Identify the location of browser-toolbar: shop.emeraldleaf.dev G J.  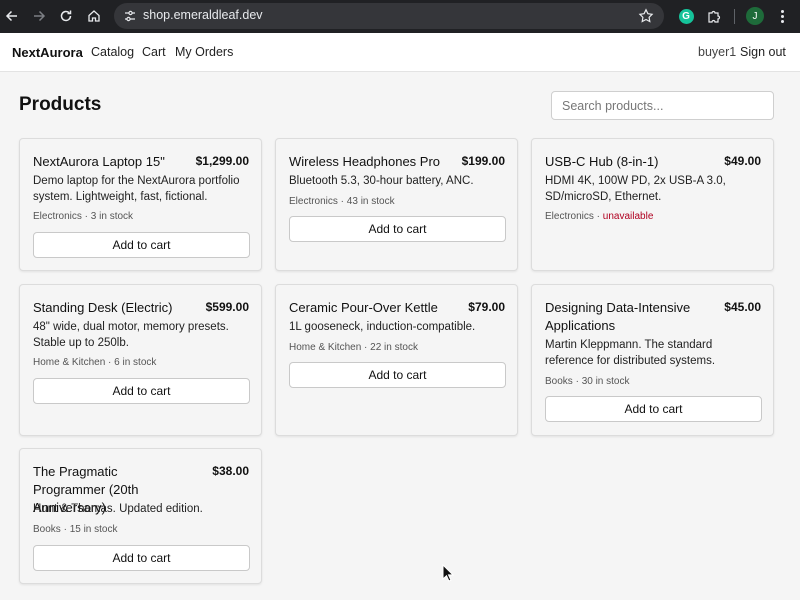
(400, 16).